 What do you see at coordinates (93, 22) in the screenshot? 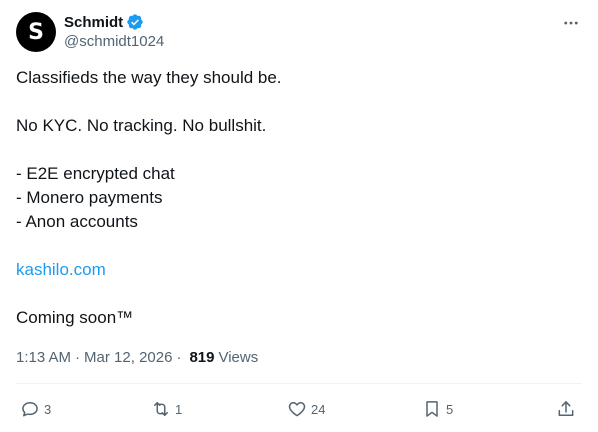
I see `display-name: Schmidt` at bounding box center [93, 22].